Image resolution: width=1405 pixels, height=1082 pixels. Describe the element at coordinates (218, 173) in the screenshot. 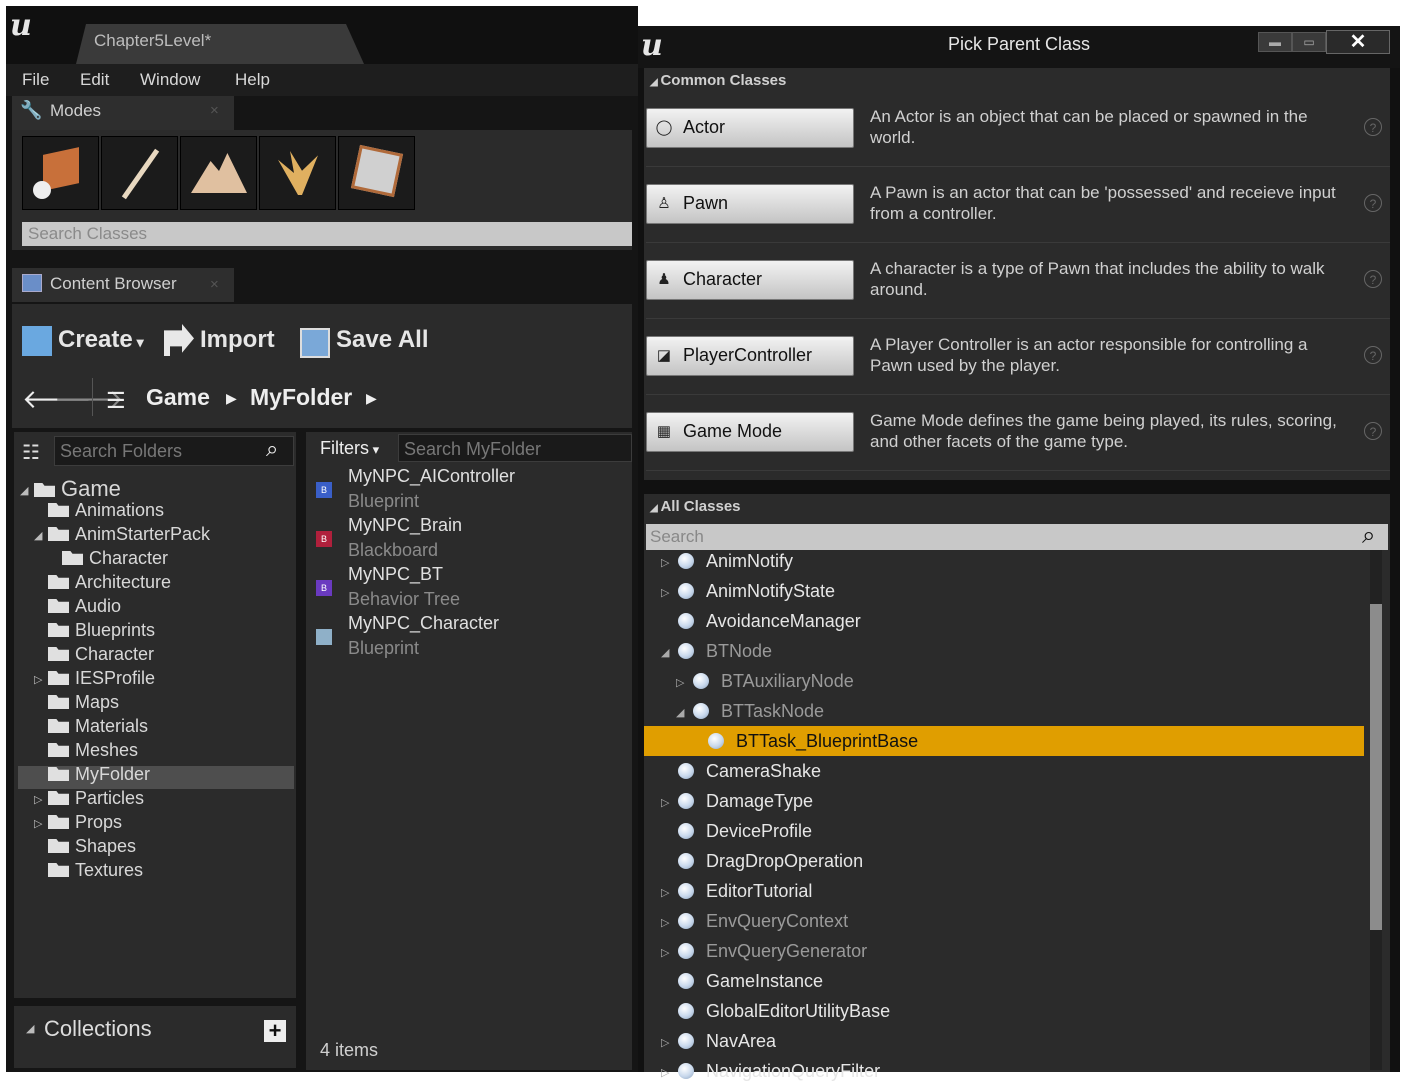

I see `landscape-mode-button` at that location.